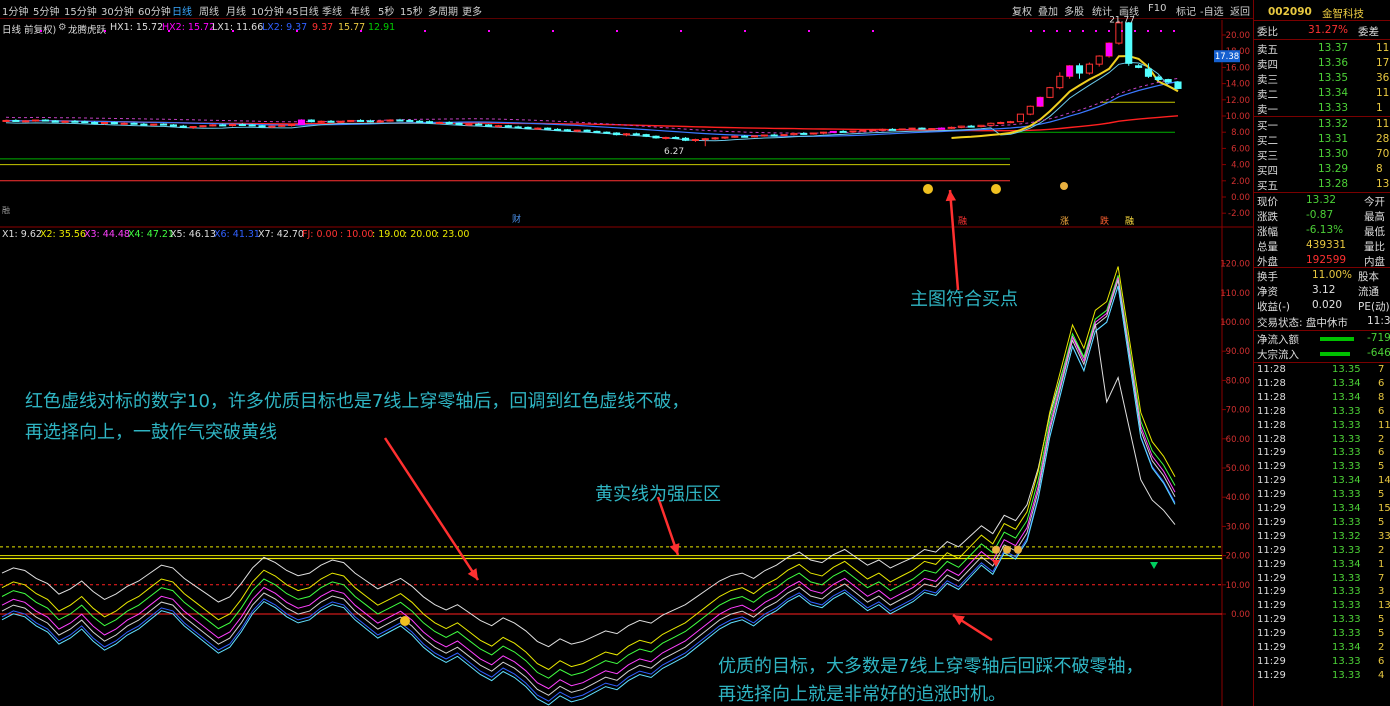 This screenshot has height=706, width=1390. I want to click on y-axis-label: 2.00, so click(1240, 182).